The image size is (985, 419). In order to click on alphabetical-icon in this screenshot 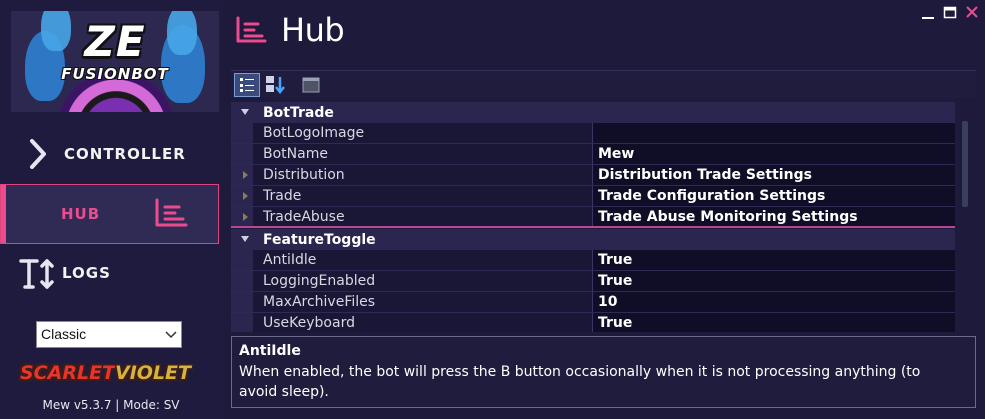, I will do `click(275, 85)`.